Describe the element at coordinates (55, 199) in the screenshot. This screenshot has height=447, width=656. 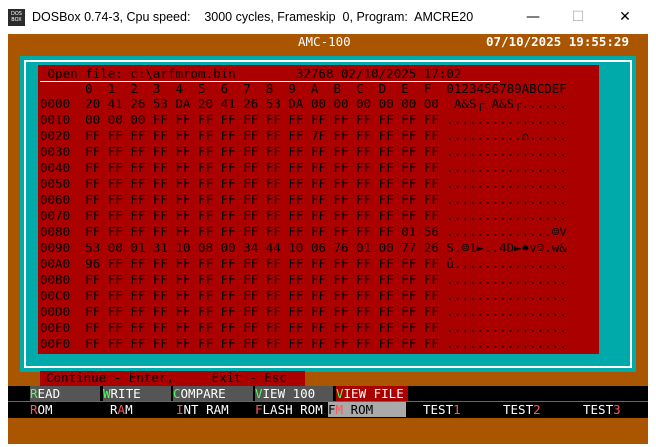
I see `hex-row-offset: 0060` at that location.